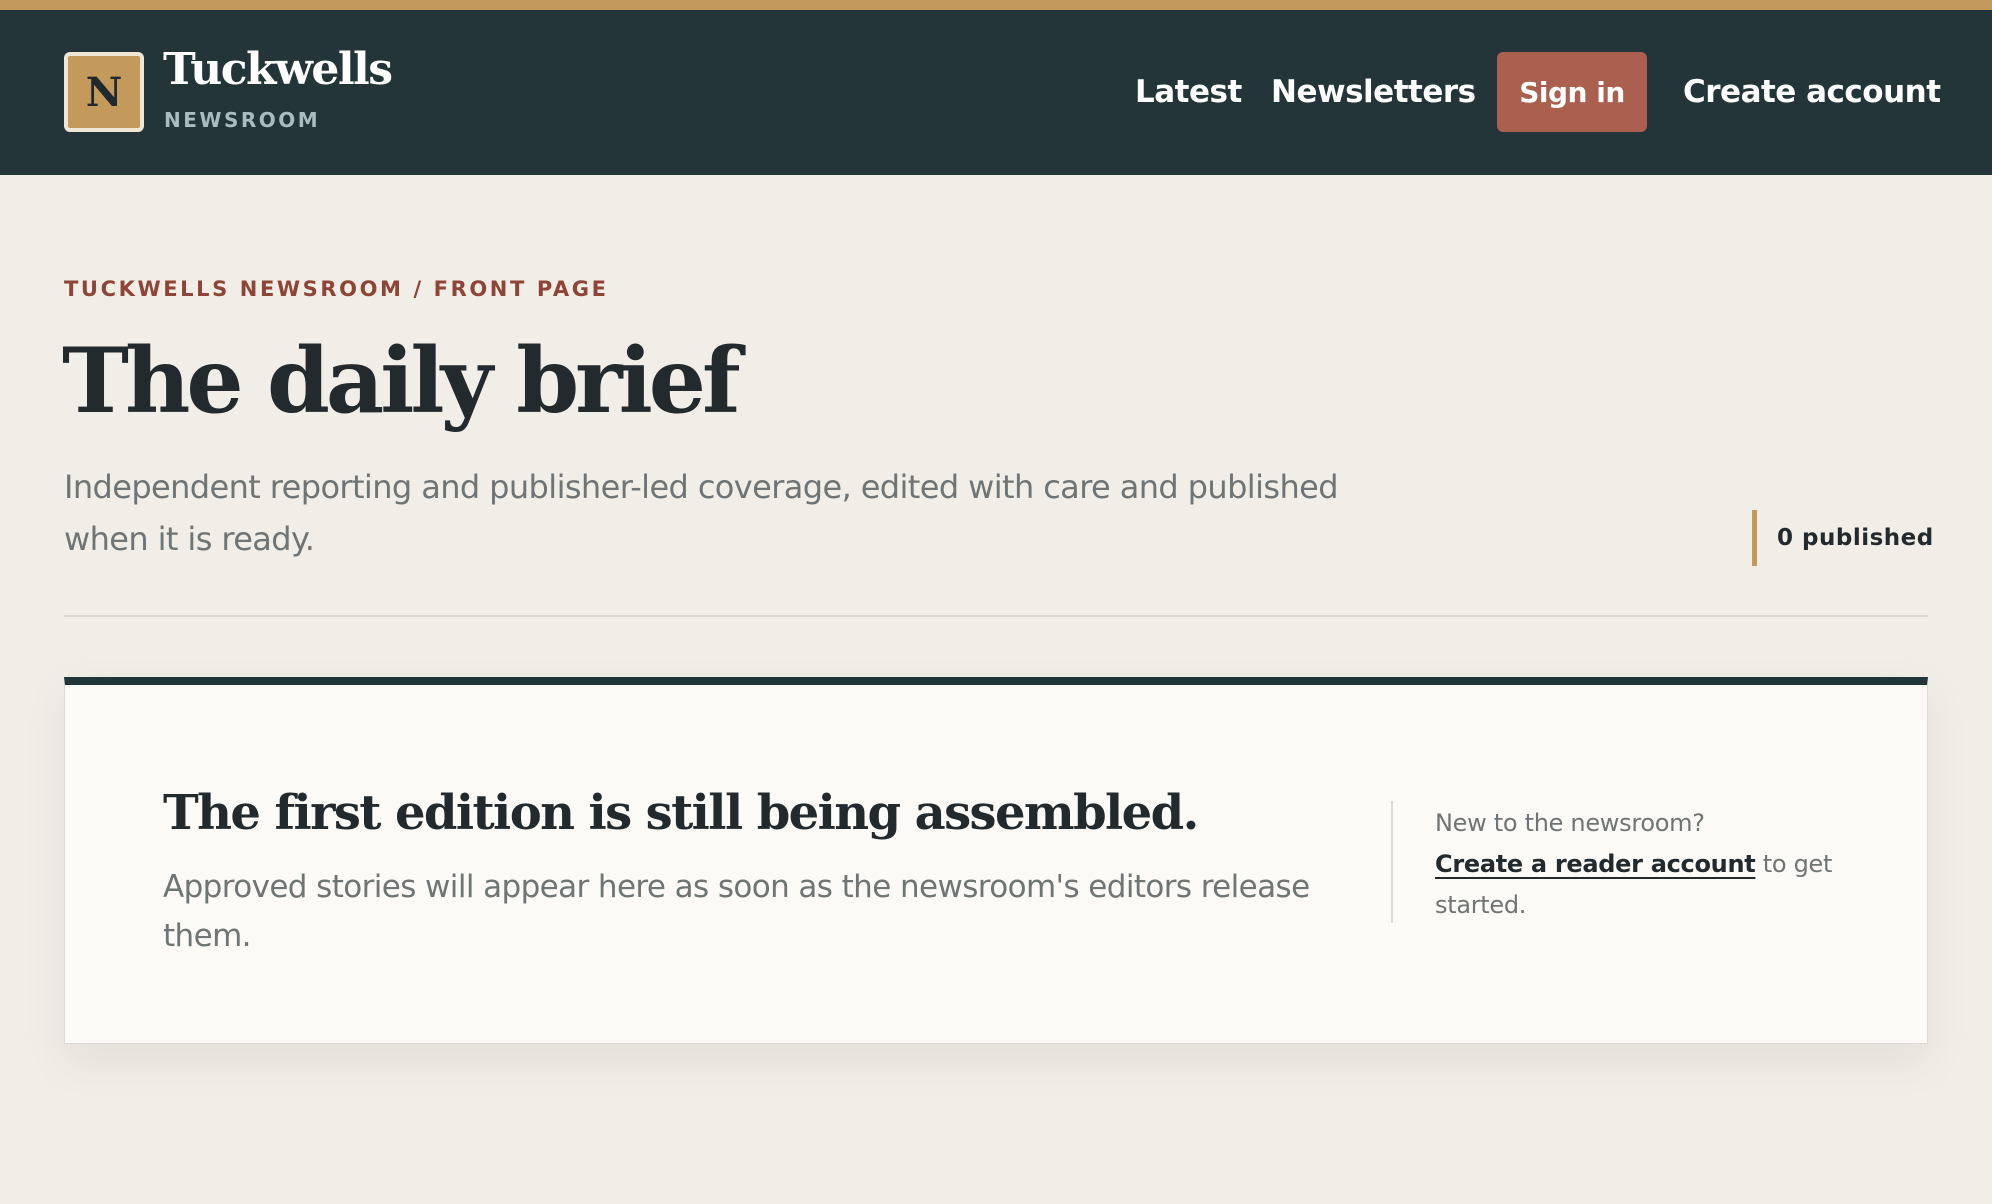 Image resolution: width=1992 pixels, height=1204 pixels. What do you see at coordinates (996, 616) in the screenshot?
I see `section-divider` at bounding box center [996, 616].